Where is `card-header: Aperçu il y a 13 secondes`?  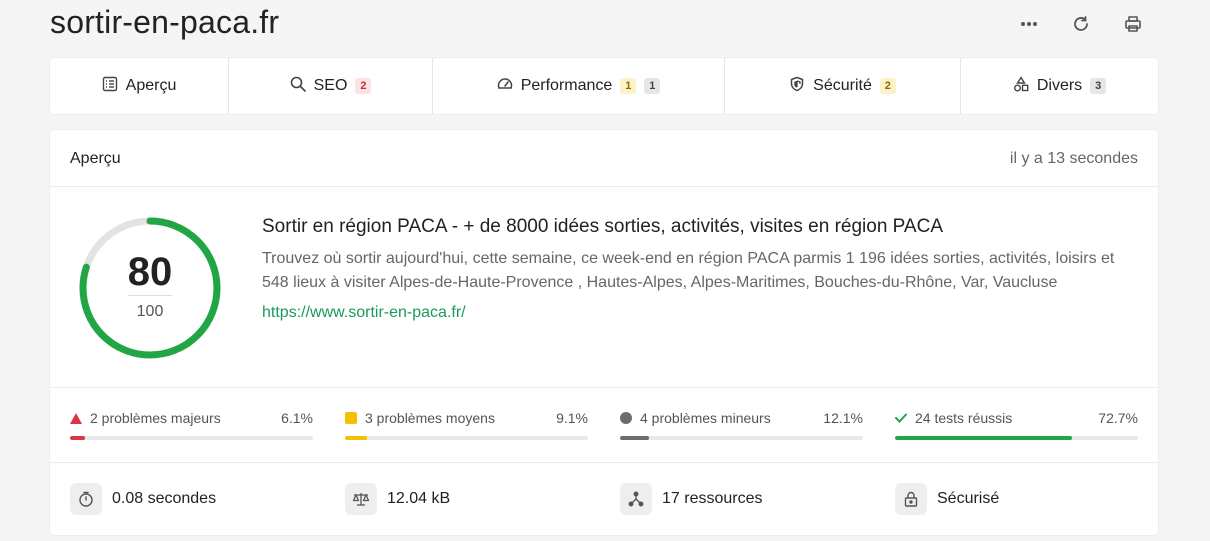
card-header: Aperçu il y a 13 secondes is located at coordinates (604, 158).